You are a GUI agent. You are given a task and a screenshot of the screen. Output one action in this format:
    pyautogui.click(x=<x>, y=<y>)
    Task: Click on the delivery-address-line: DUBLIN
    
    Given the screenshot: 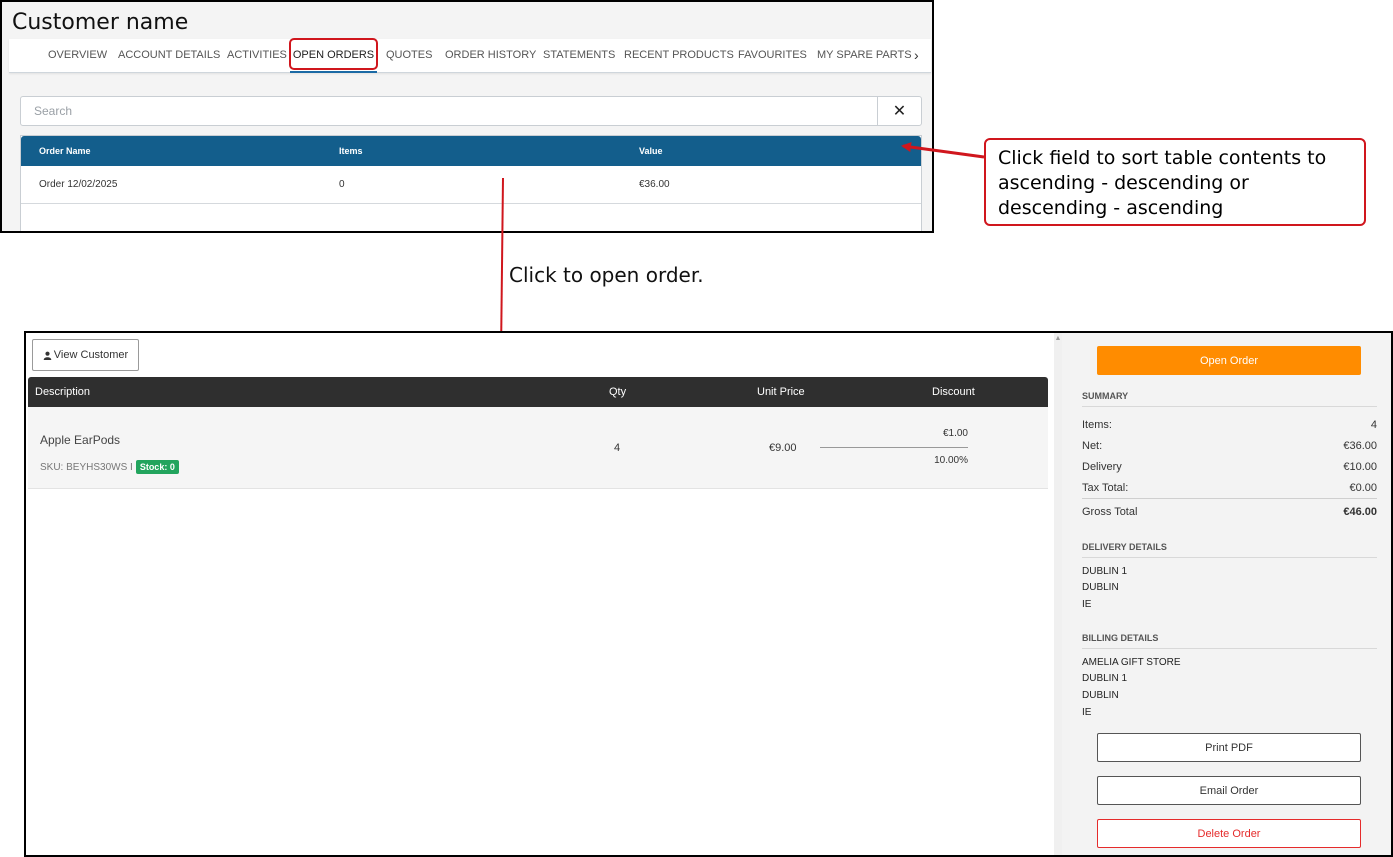 What is the action you would take?
    pyautogui.click(x=1100, y=587)
    